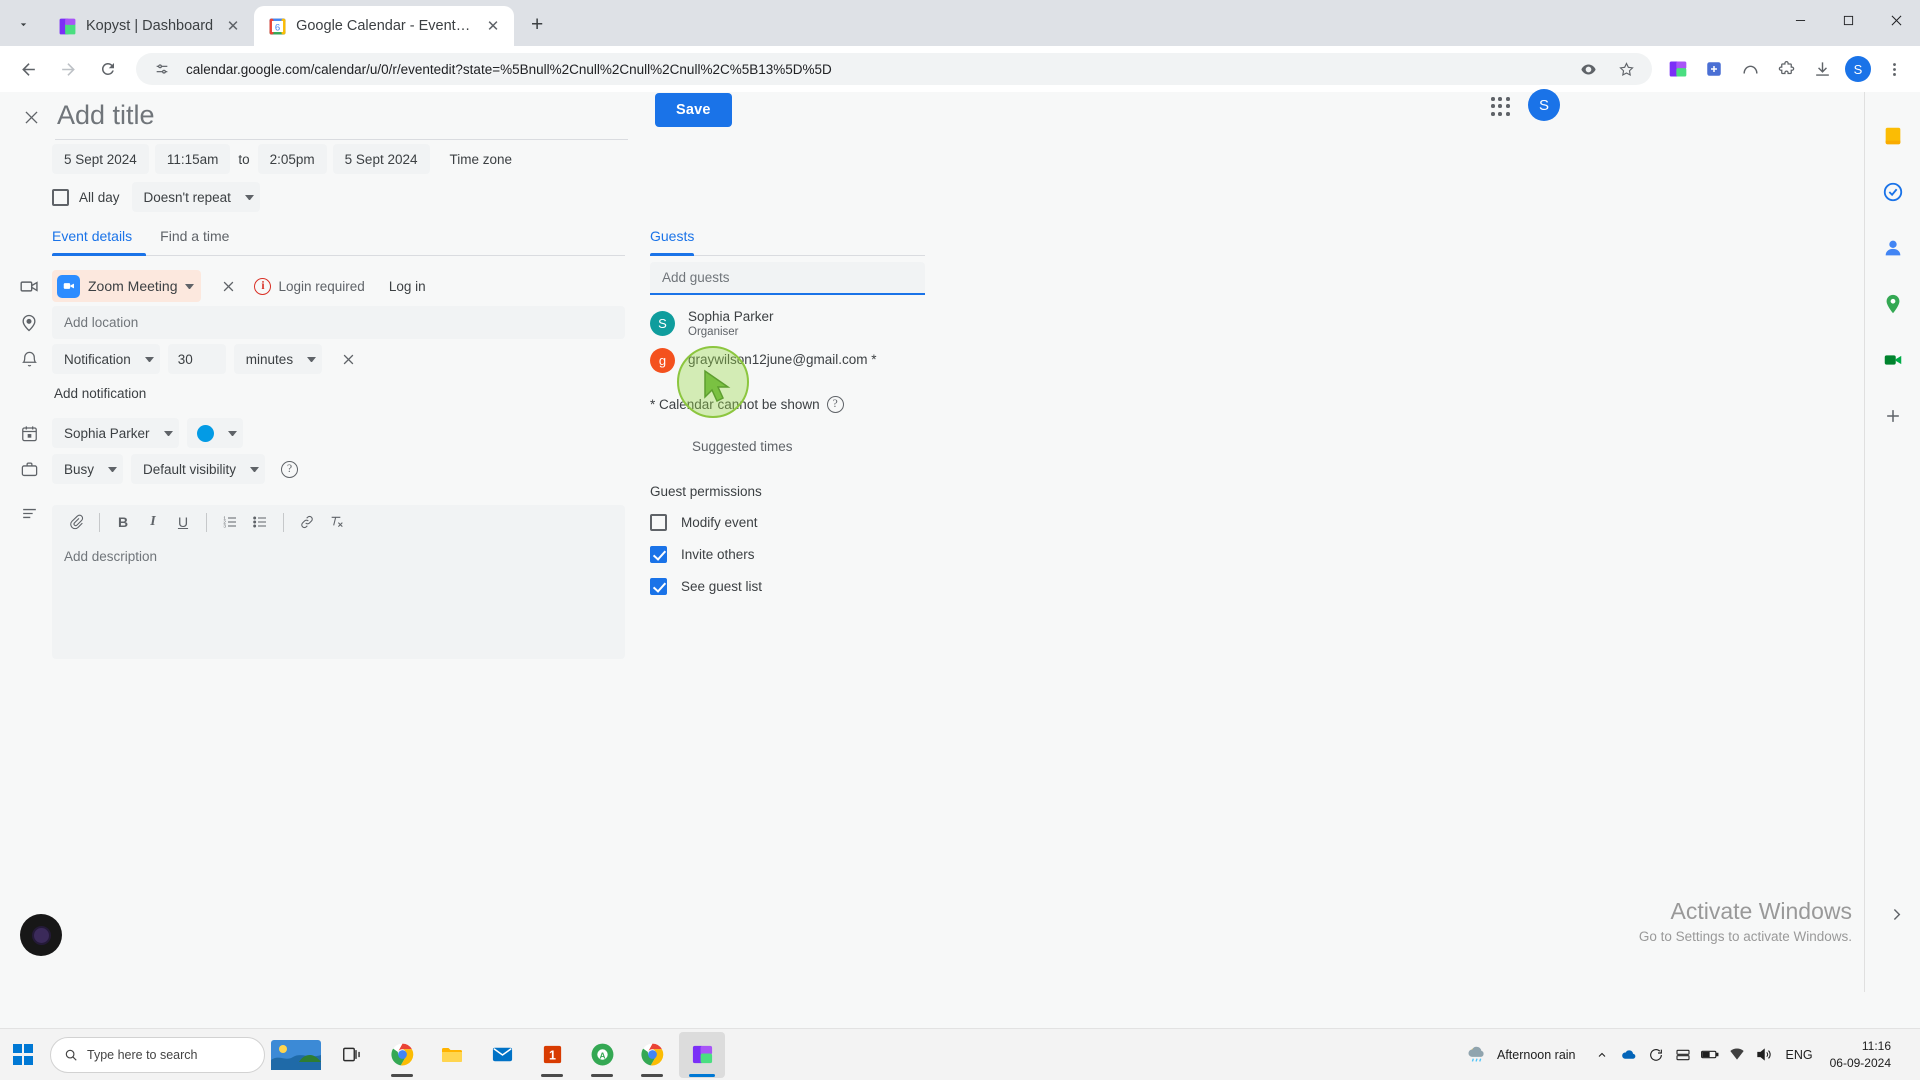  Describe the element at coordinates (1861, 1054) in the screenshot. I see `tray-clock: 11:16 06-09-2024` at that location.